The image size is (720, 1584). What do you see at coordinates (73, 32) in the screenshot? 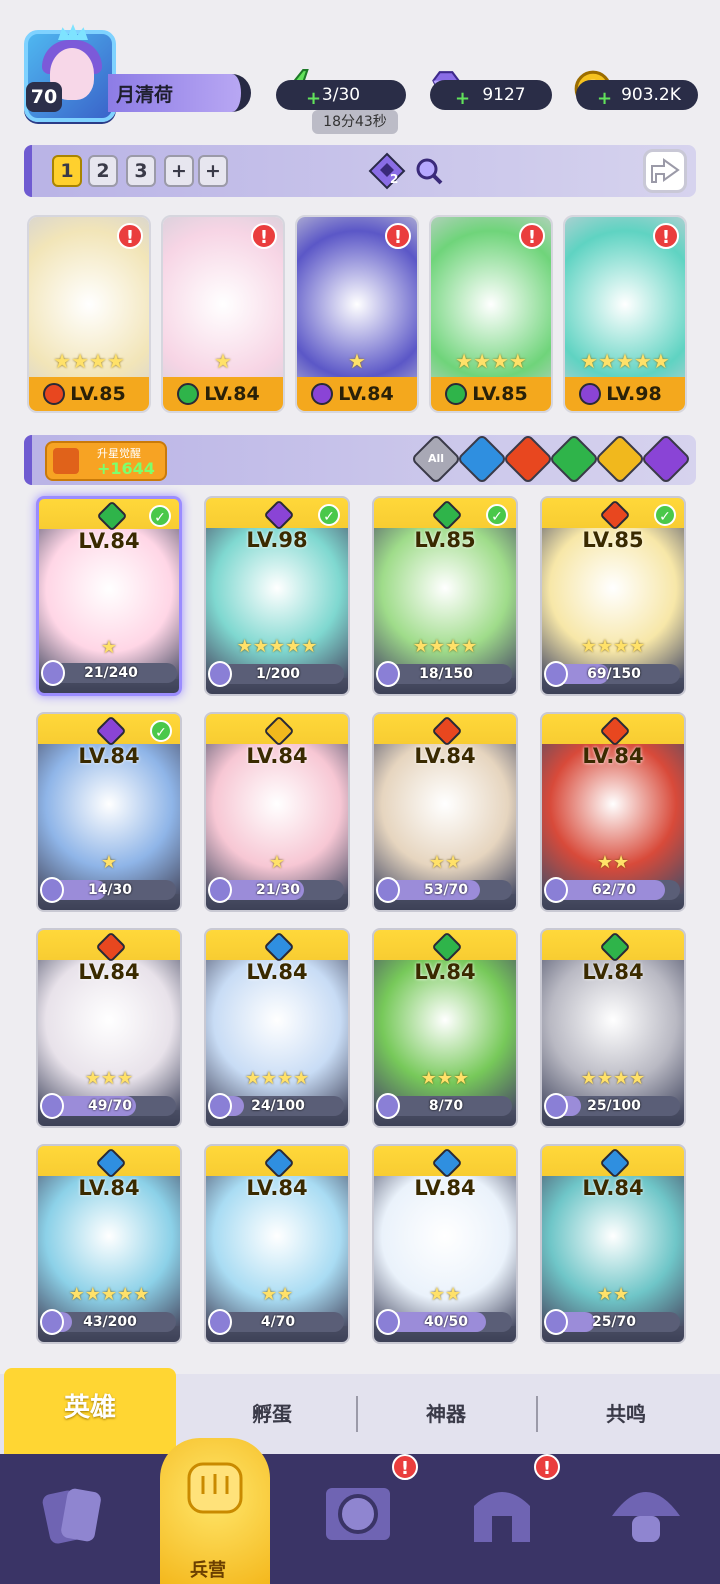
I see `avatar-crown-icon` at bounding box center [73, 32].